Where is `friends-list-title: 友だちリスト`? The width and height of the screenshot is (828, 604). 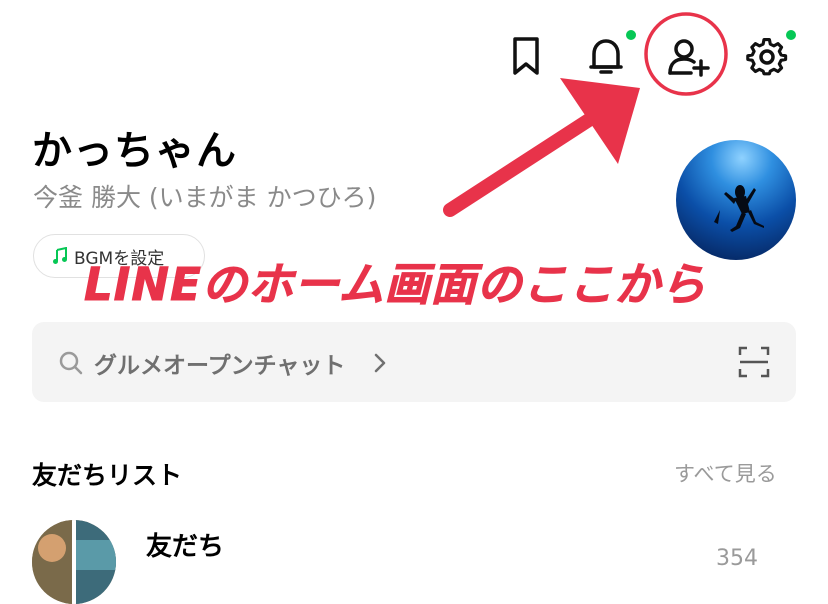
friends-list-title: 友だちリスト is located at coordinates (107, 475).